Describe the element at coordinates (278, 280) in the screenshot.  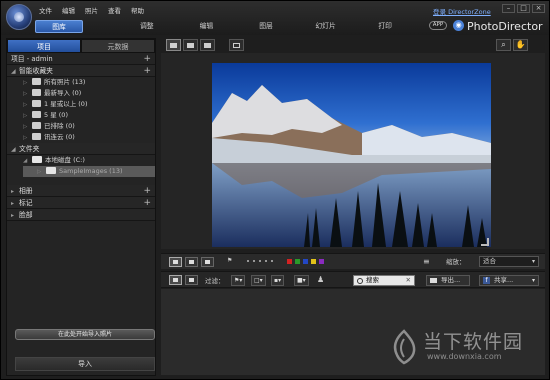
I see `filter-color-dropdown: ▪▾` at that location.